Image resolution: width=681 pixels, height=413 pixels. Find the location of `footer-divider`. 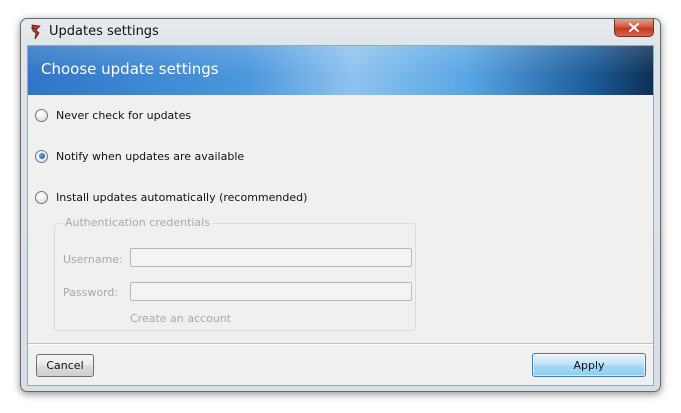

footer-divider is located at coordinates (340, 344).